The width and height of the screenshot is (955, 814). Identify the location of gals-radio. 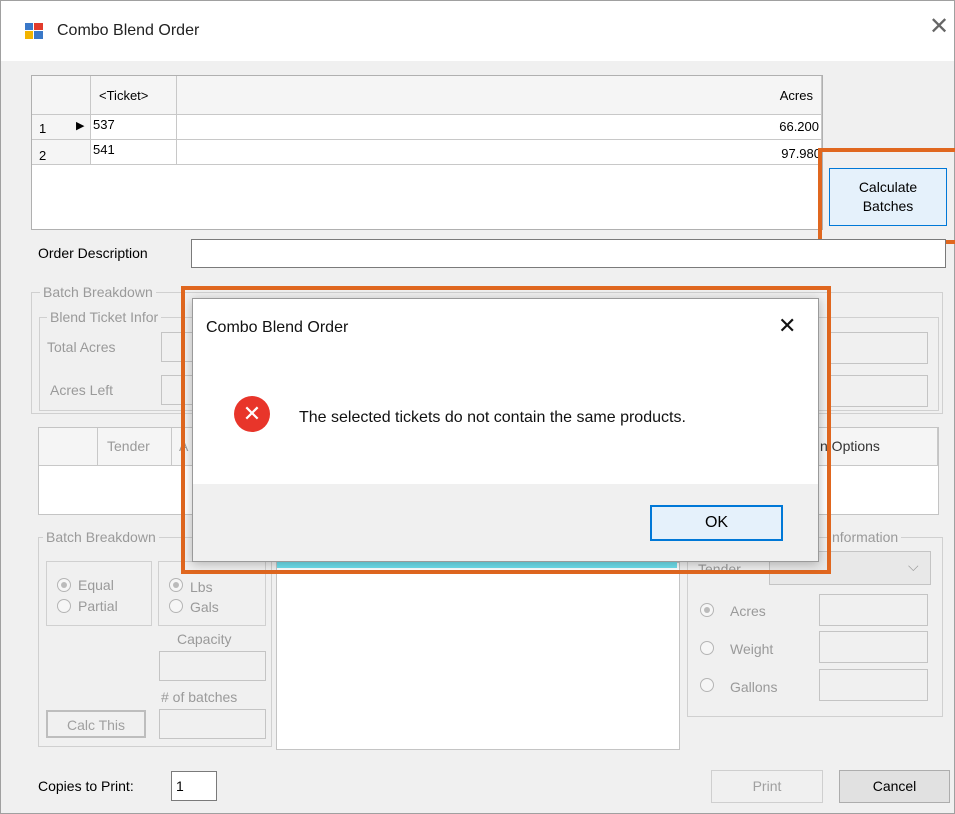
(176, 606).